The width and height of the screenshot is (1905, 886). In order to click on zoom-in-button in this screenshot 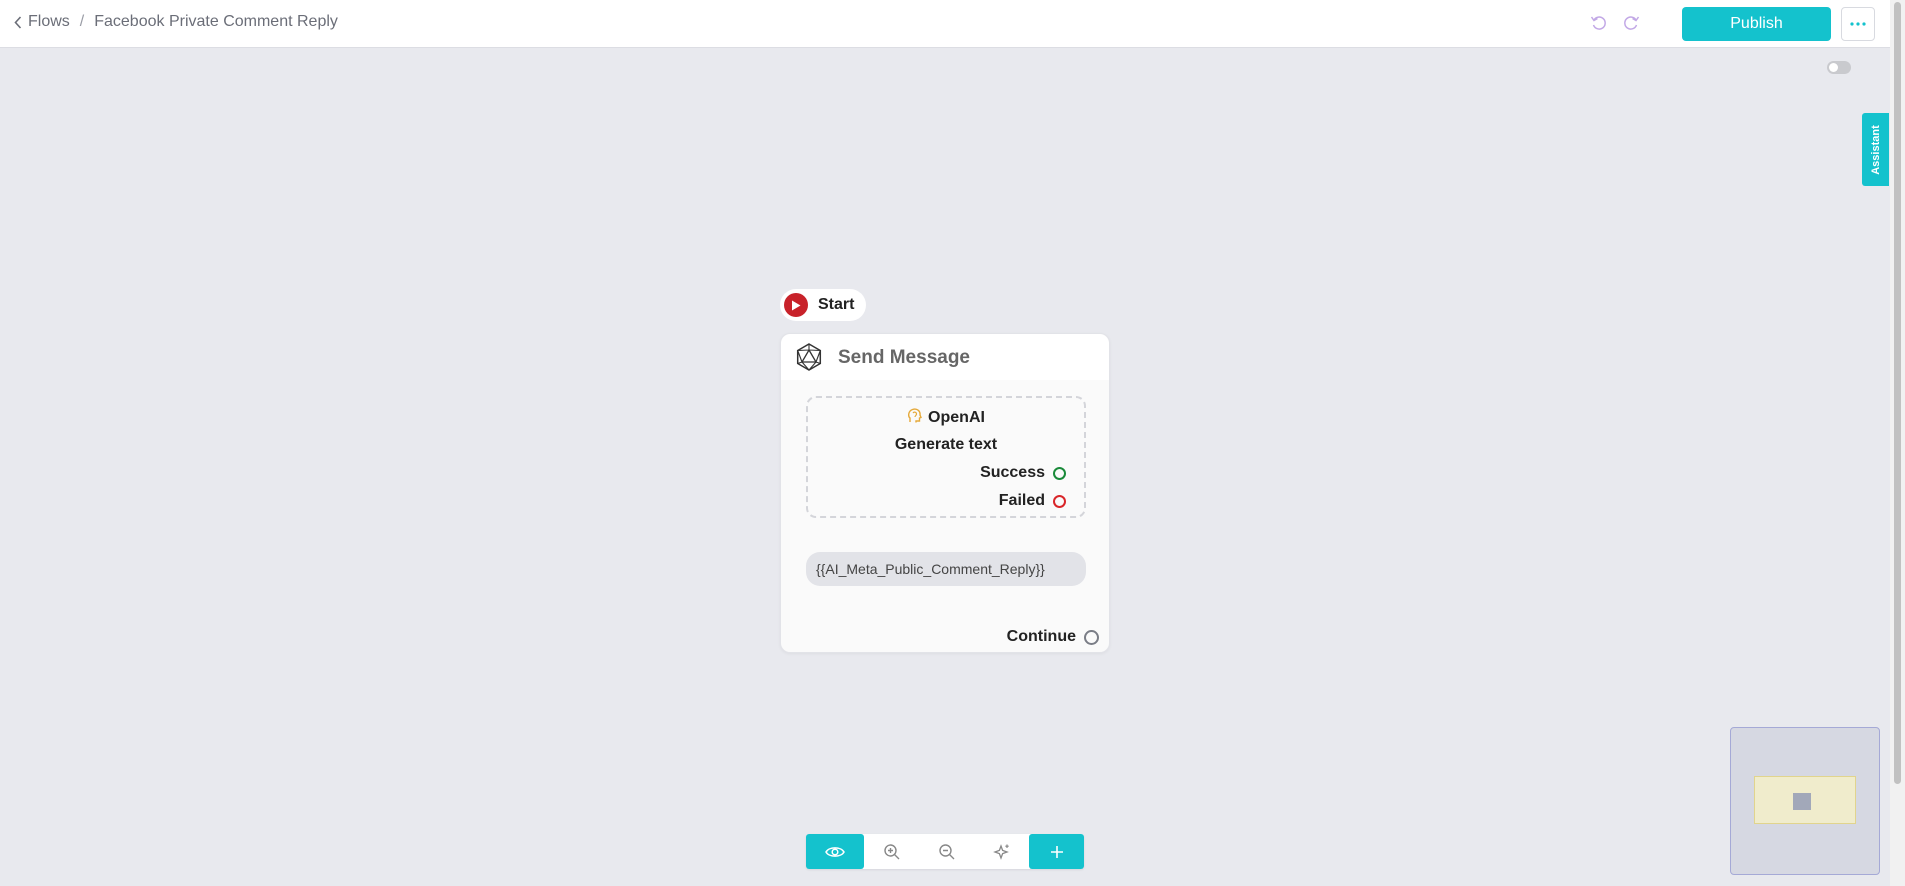, I will do `click(891, 851)`.